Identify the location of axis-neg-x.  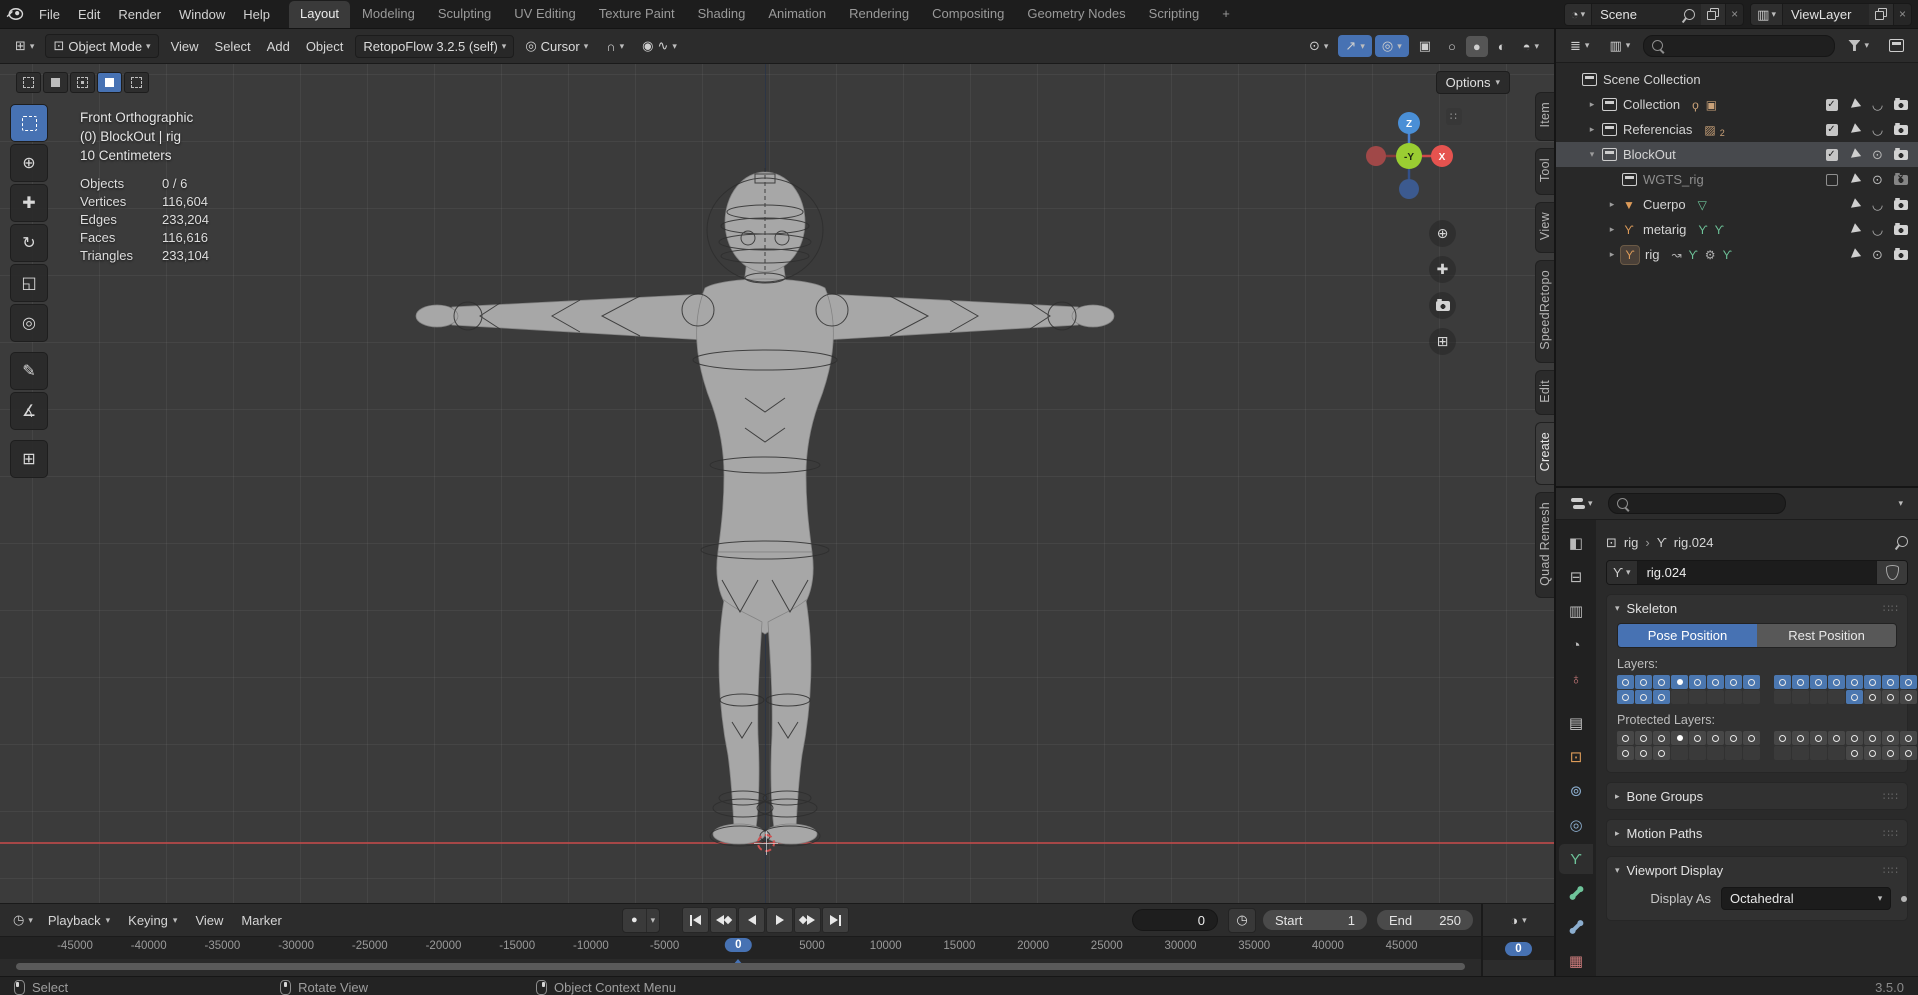
(1376, 156).